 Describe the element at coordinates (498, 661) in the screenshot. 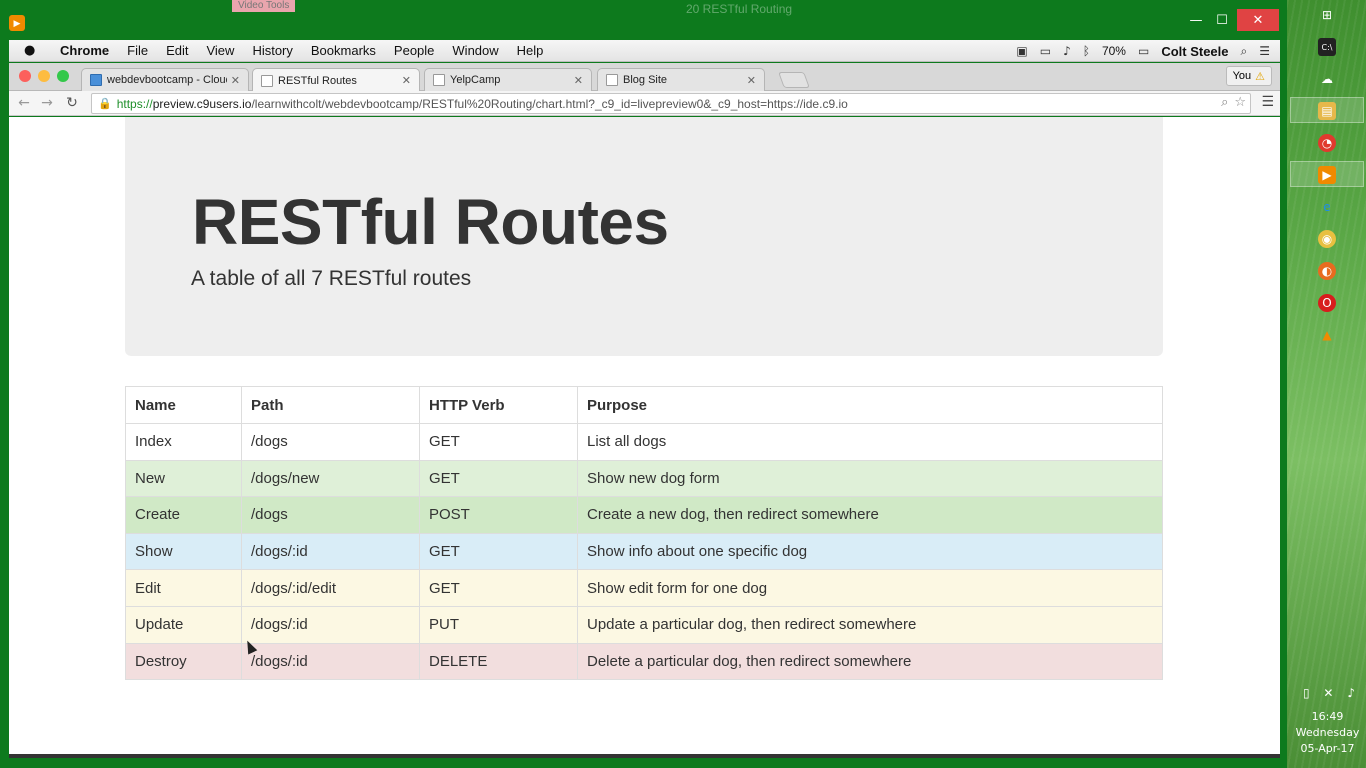

I see `cell-verb: DELETE` at that location.